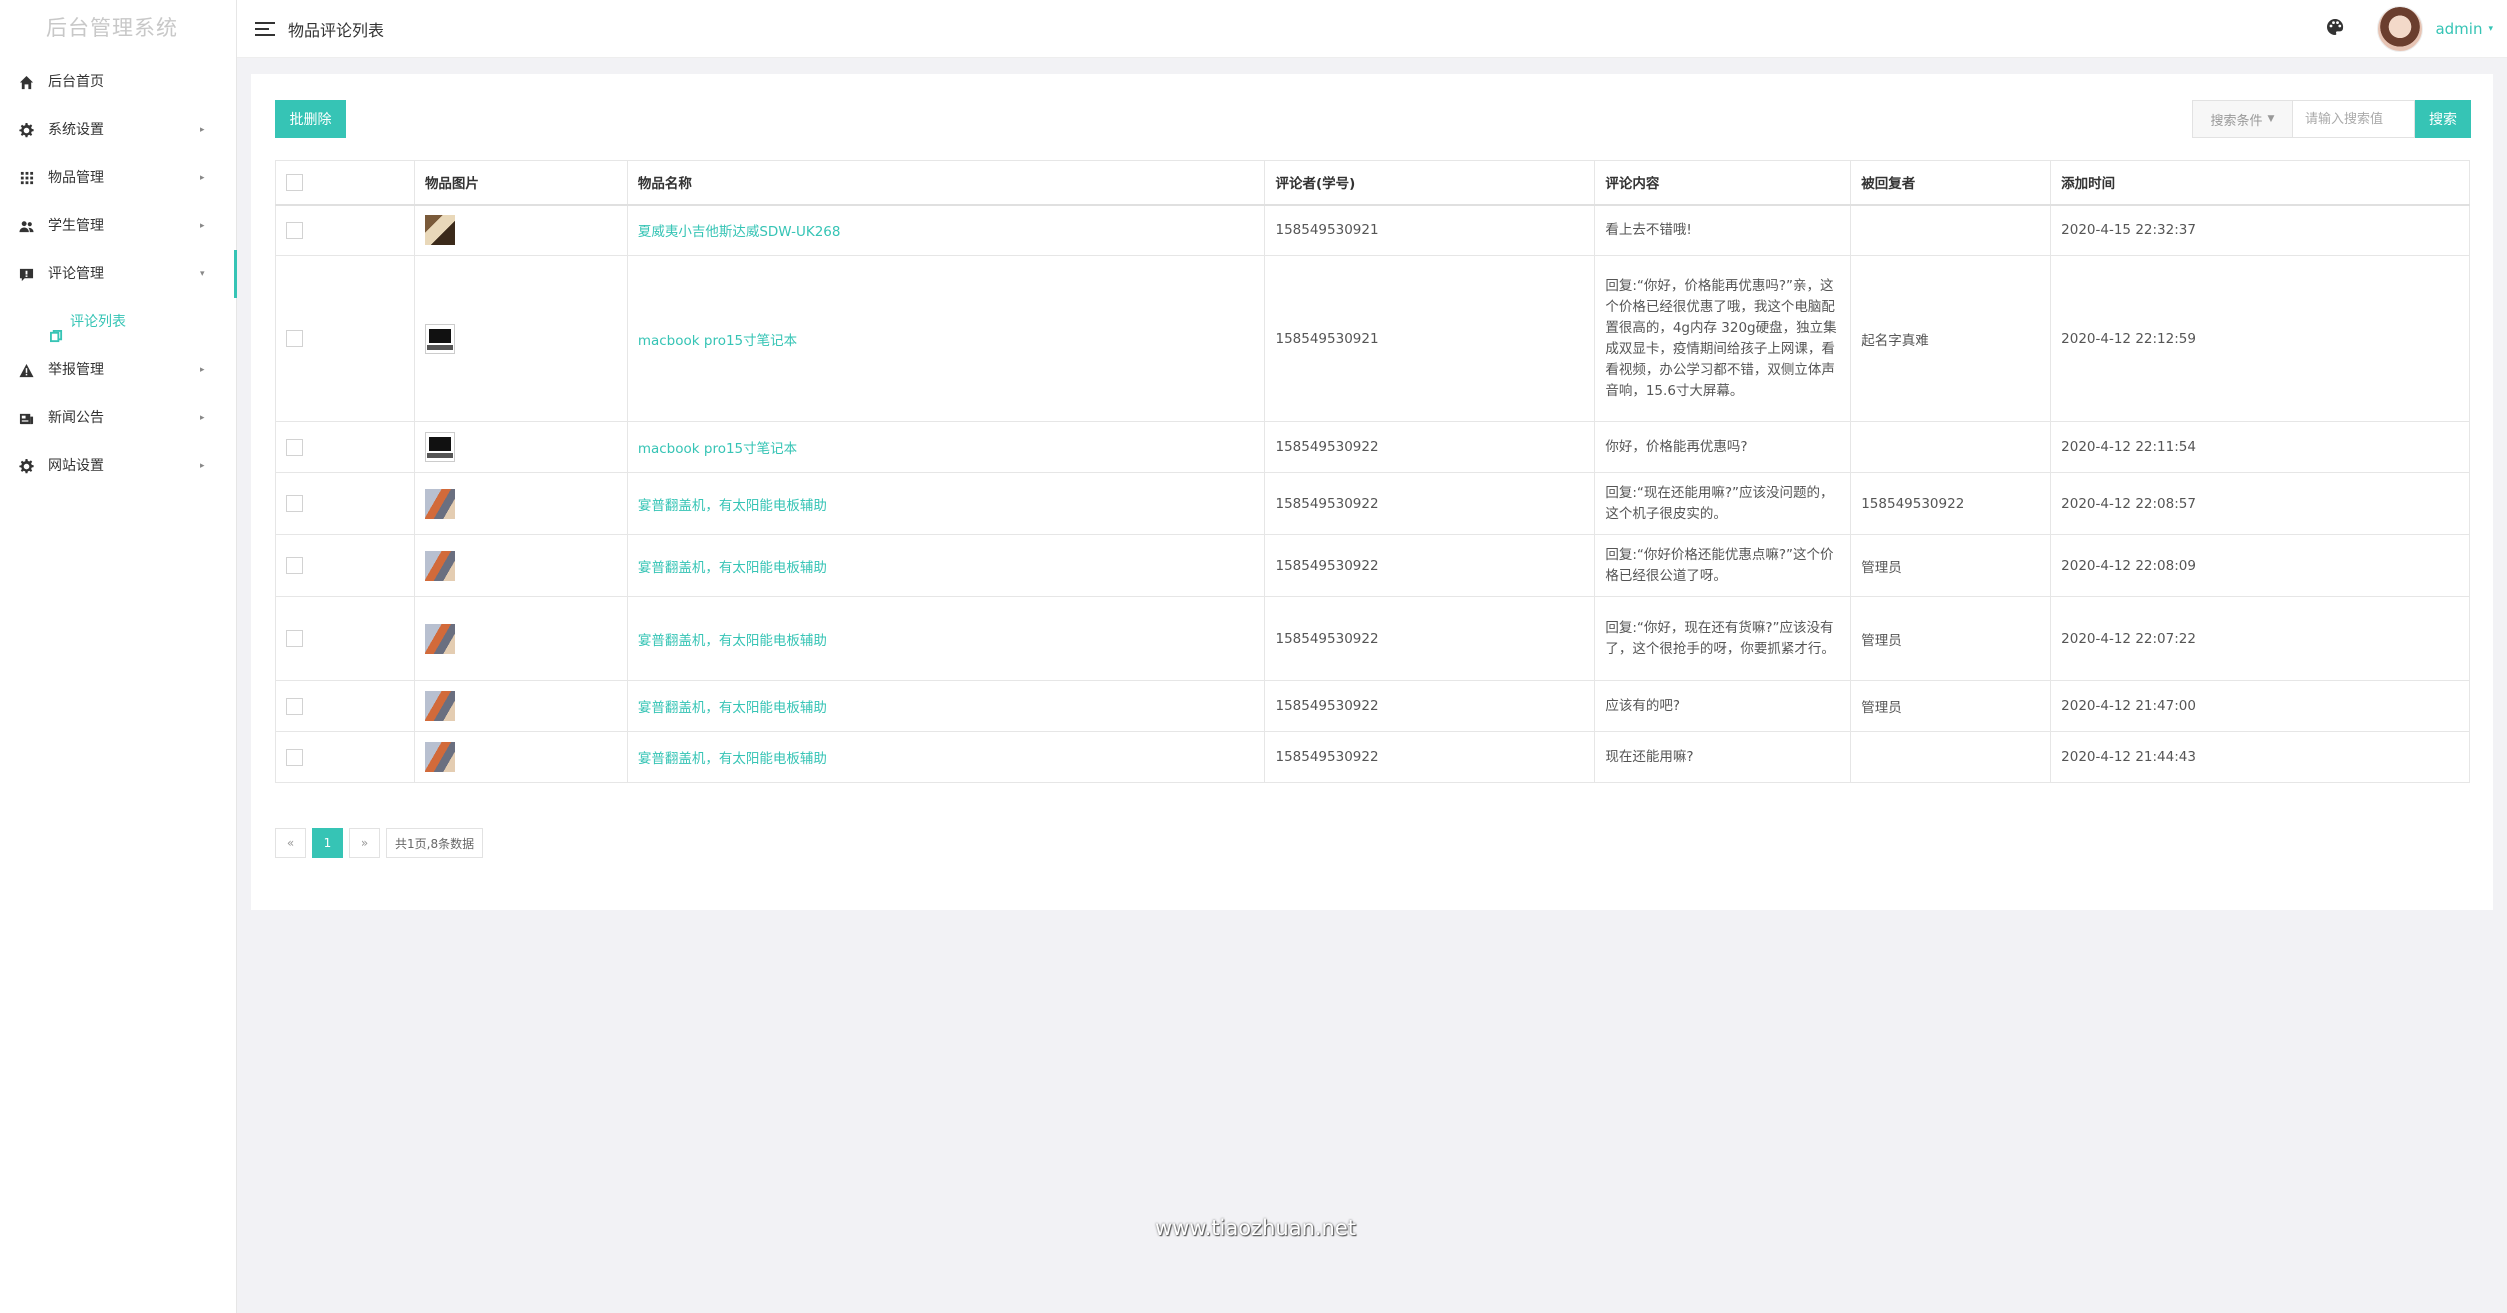 This screenshot has height=1313, width=2507. I want to click on sidebar-subitem-label: 评论列表, so click(98, 322).